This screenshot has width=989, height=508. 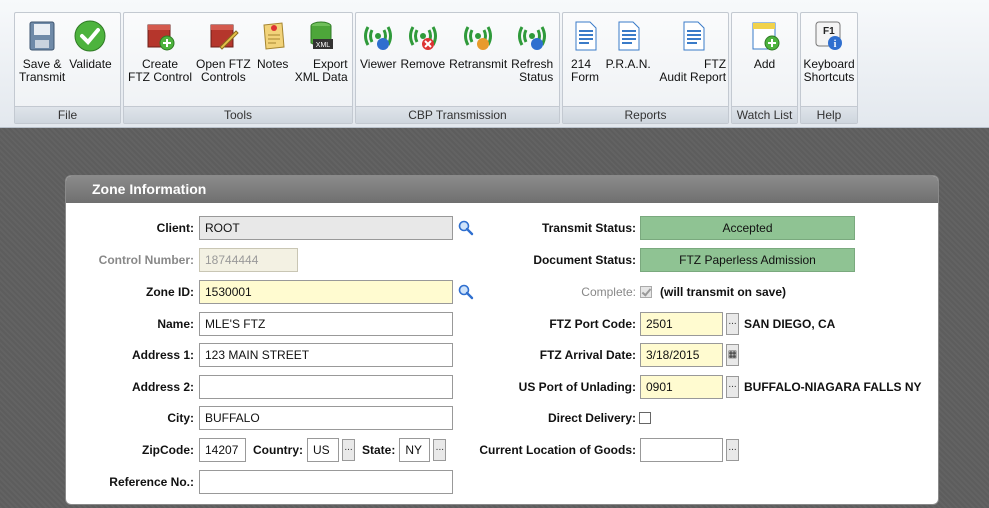 I want to click on group-help: F1 i Keyboard Shortcuts Help, so click(x=829, y=68).